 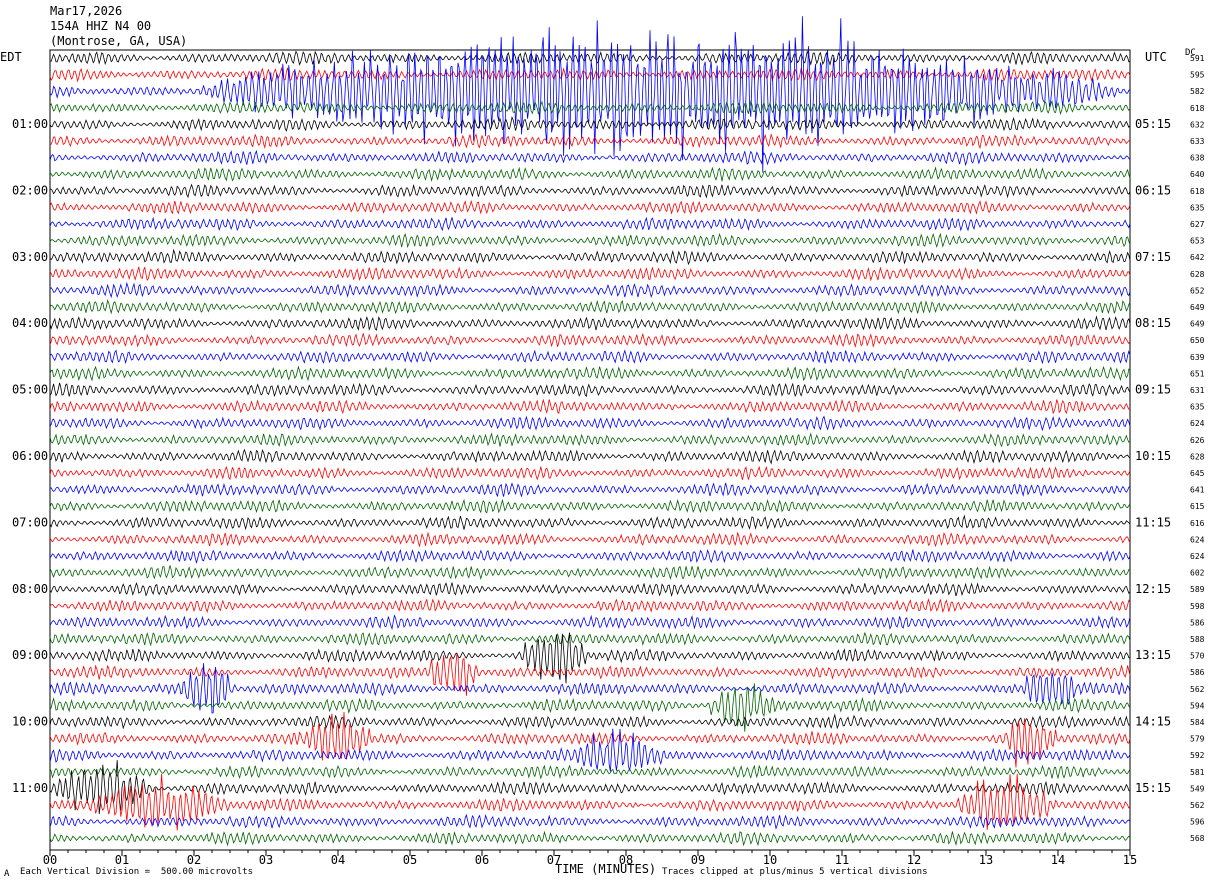 I want to click on dc-value: 631, so click(x=1197, y=390).